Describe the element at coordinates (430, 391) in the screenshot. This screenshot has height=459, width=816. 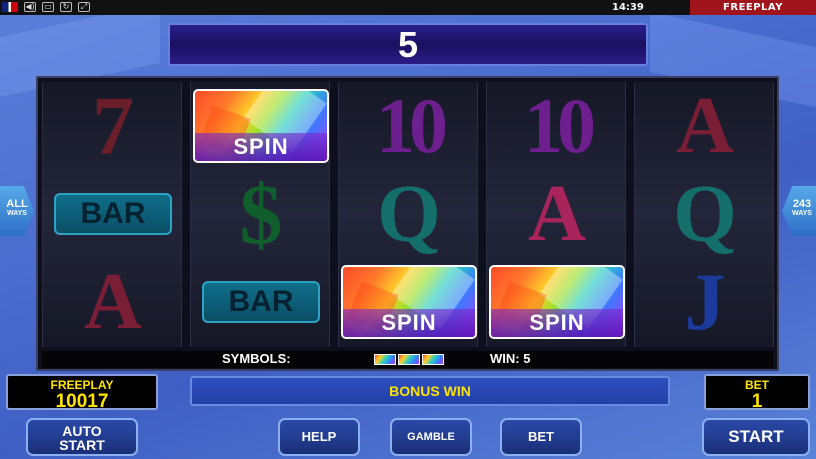
I see `message-bar: BONUS WIN` at that location.